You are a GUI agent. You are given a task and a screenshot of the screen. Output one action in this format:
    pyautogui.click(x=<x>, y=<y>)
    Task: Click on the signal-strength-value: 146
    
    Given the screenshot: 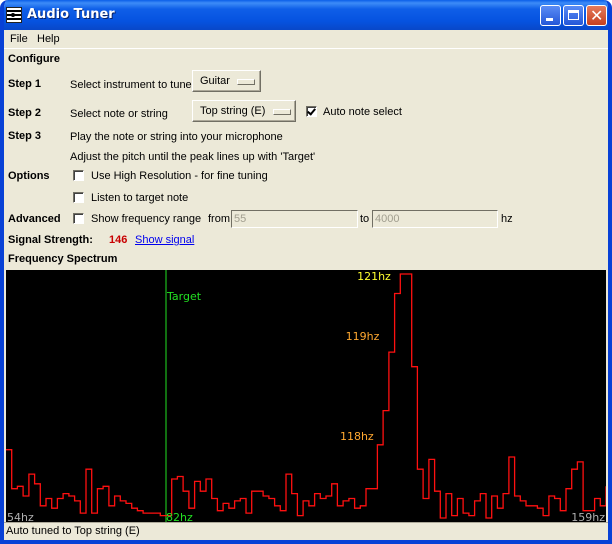 What is the action you would take?
    pyautogui.click(x=118, y=240)
    